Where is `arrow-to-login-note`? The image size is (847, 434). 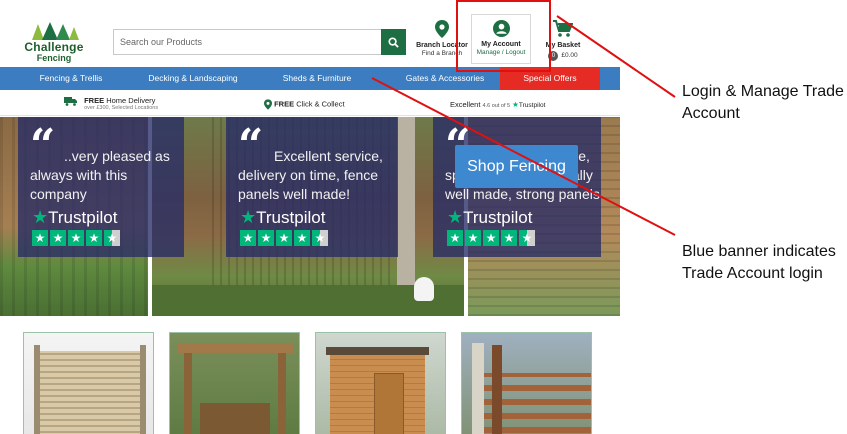 arrow-to-login-note is located at coordinates (616, 56).